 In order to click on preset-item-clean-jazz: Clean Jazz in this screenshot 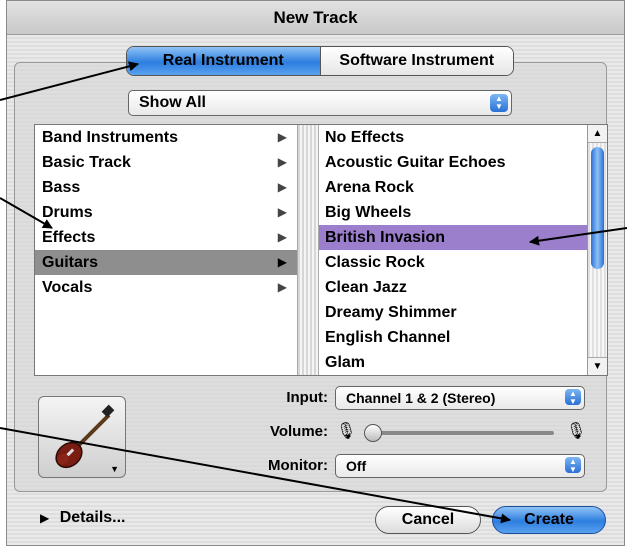, I will do `click(453, 287)`.